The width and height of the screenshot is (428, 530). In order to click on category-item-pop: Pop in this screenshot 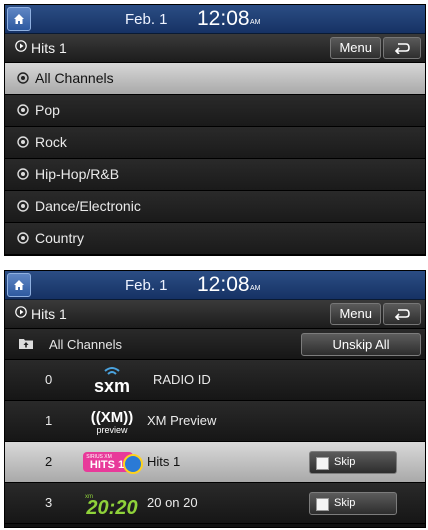, I will do `click(215, 111)`.